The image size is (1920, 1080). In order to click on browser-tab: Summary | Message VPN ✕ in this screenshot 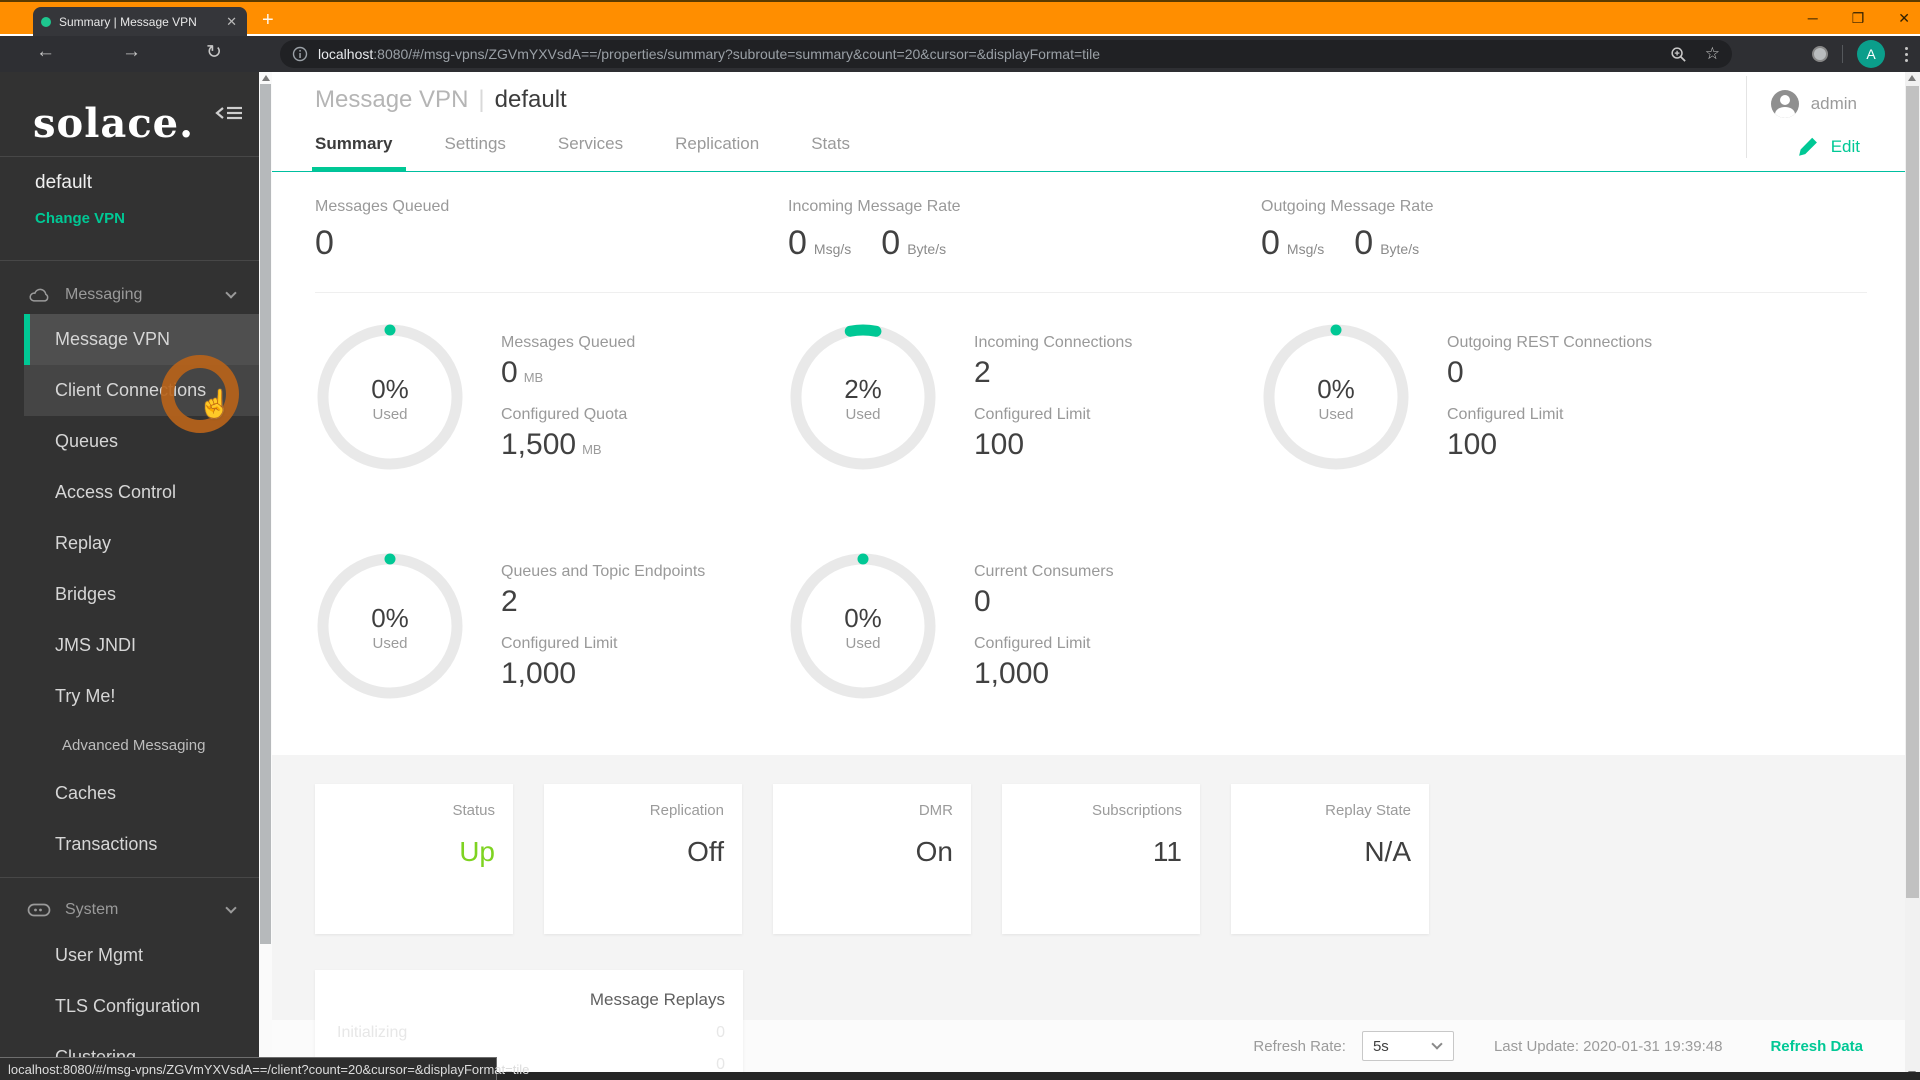, I will do `click(140, 21)`.